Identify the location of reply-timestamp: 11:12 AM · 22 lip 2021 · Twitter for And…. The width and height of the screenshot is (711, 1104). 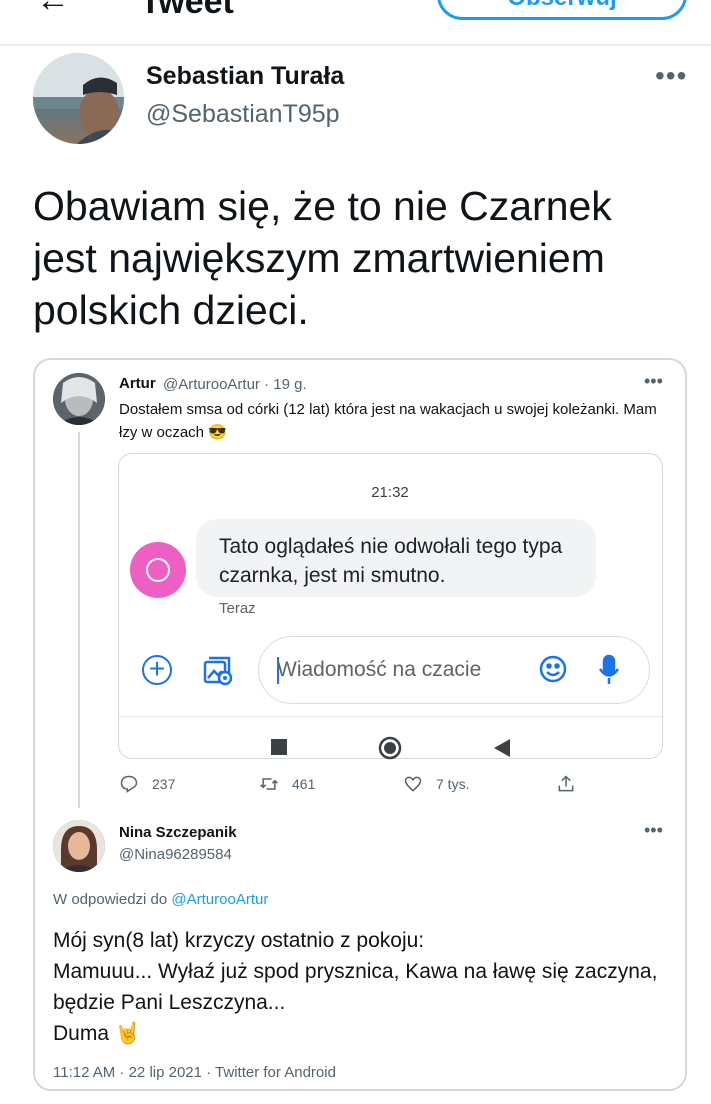
(194, 1072).